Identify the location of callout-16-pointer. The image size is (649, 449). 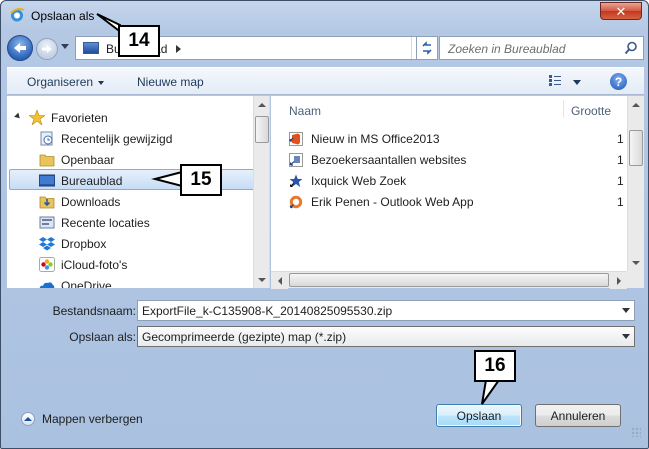
(491, 392).